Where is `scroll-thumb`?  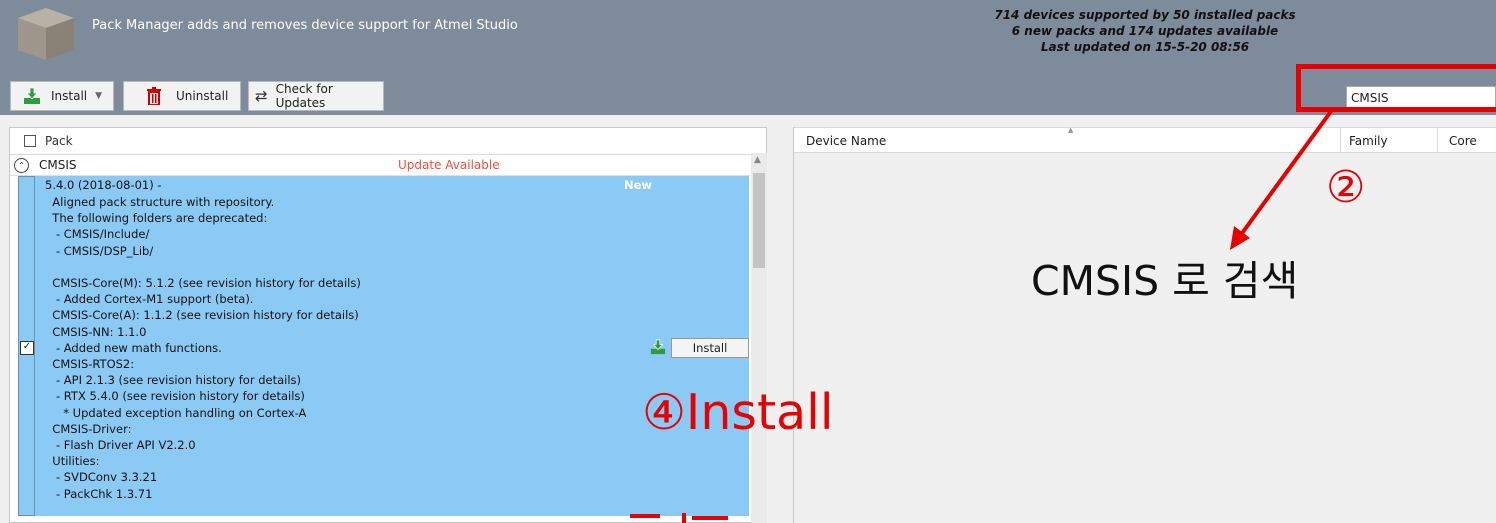
scroll-thumb is located at coordinates (759, 220).